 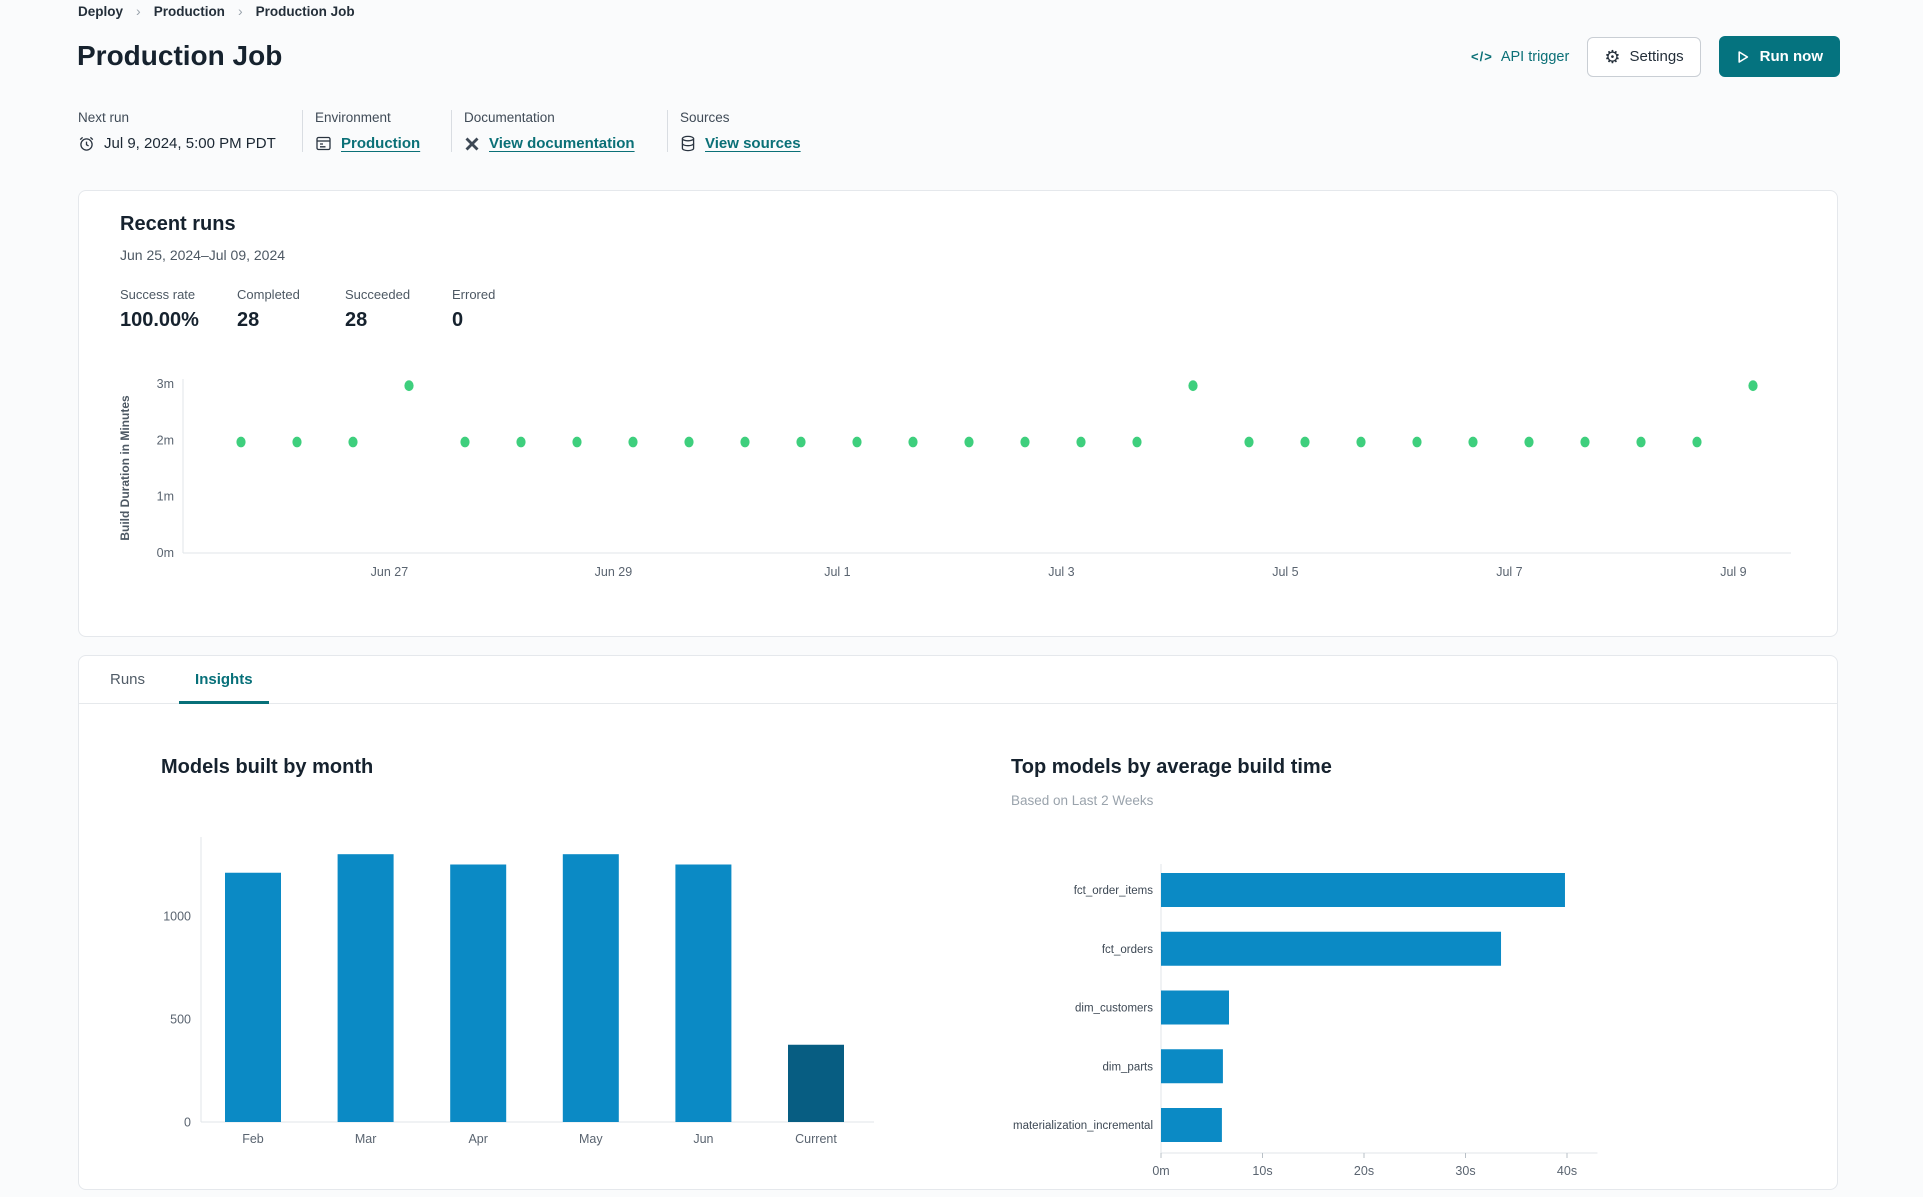 I want to click on view-sources-link: View sources, so click(x=753, y=143).